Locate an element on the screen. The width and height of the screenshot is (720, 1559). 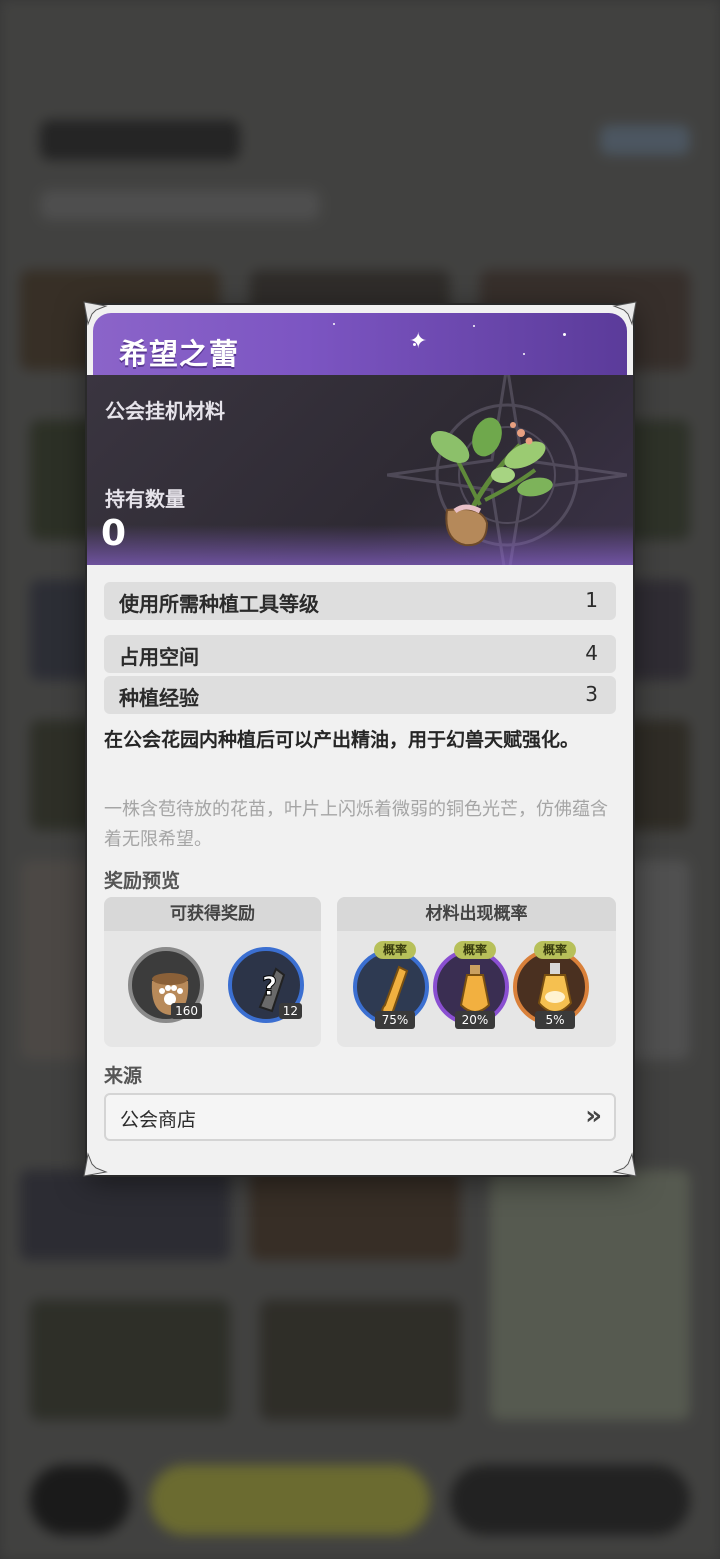
item-flavor-text: 一株含苞待放的花苗，叶片上闪烁着微弱的铜色光芒，仿佛蕴含着无限希望。 is located at coordinates (356, 824).